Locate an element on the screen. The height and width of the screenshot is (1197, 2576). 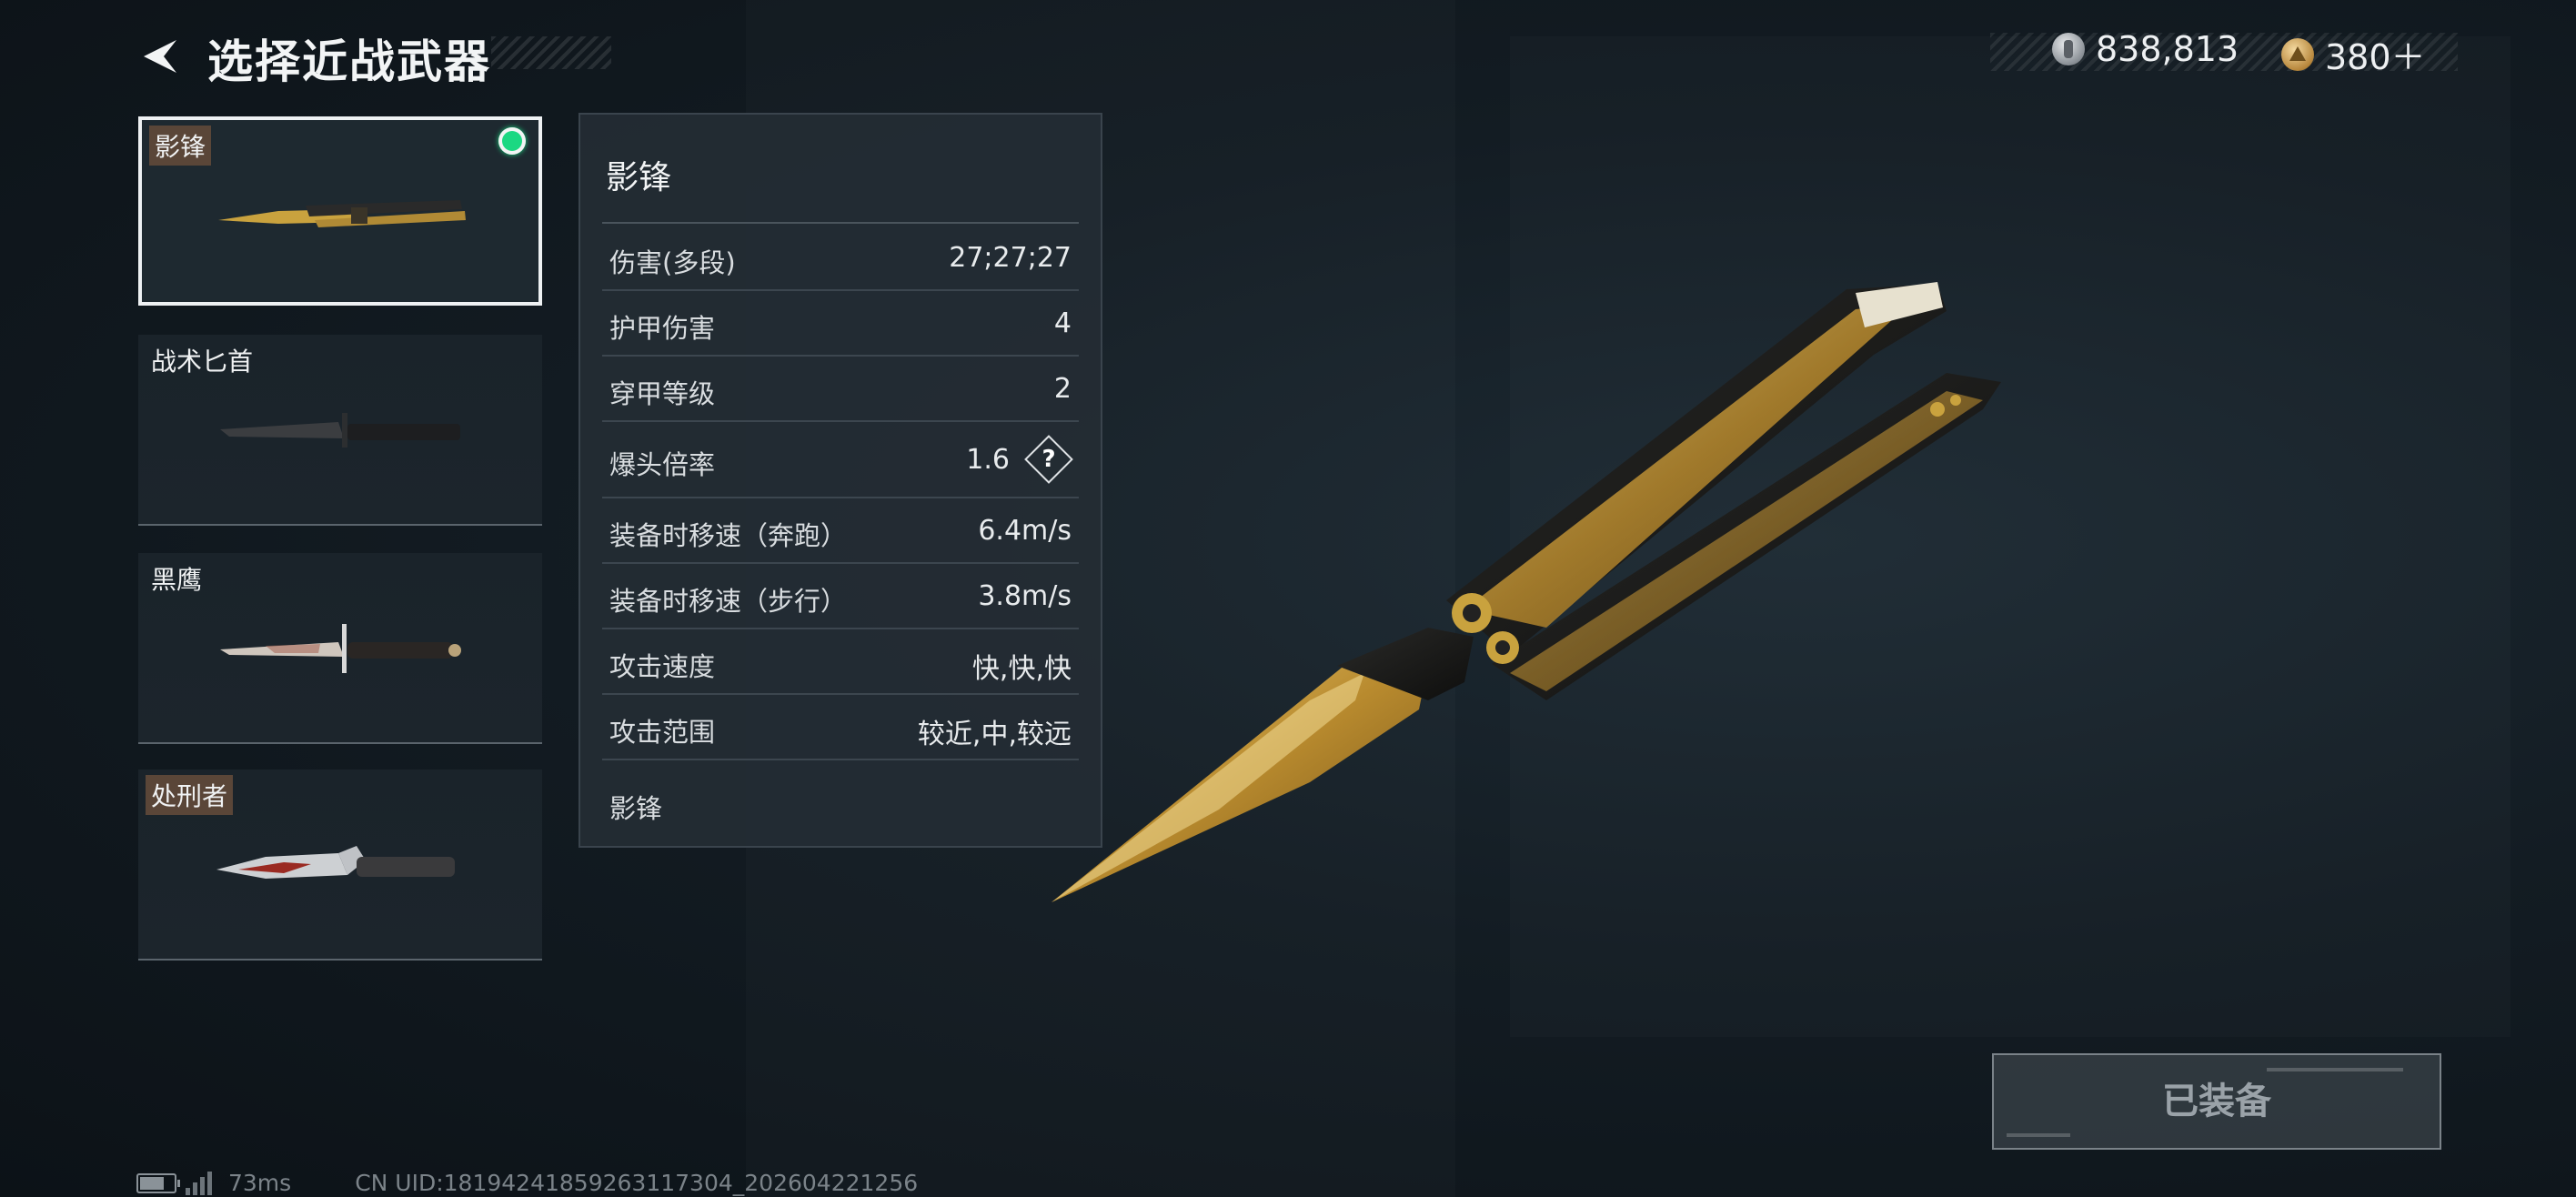
weapon-name: 处刑者 is located at coordinates (190, 795).